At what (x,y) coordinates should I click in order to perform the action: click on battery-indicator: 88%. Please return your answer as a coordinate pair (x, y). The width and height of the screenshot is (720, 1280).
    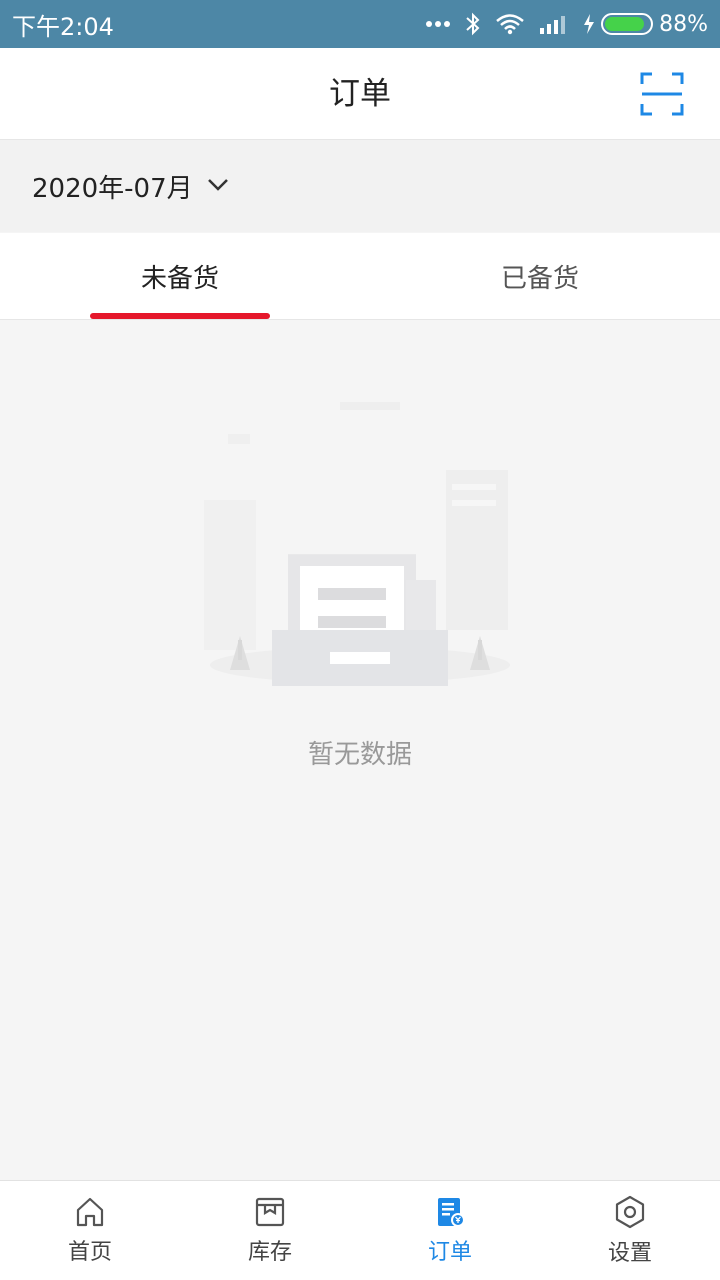
    Looking at the image, I should click on (645, 24).